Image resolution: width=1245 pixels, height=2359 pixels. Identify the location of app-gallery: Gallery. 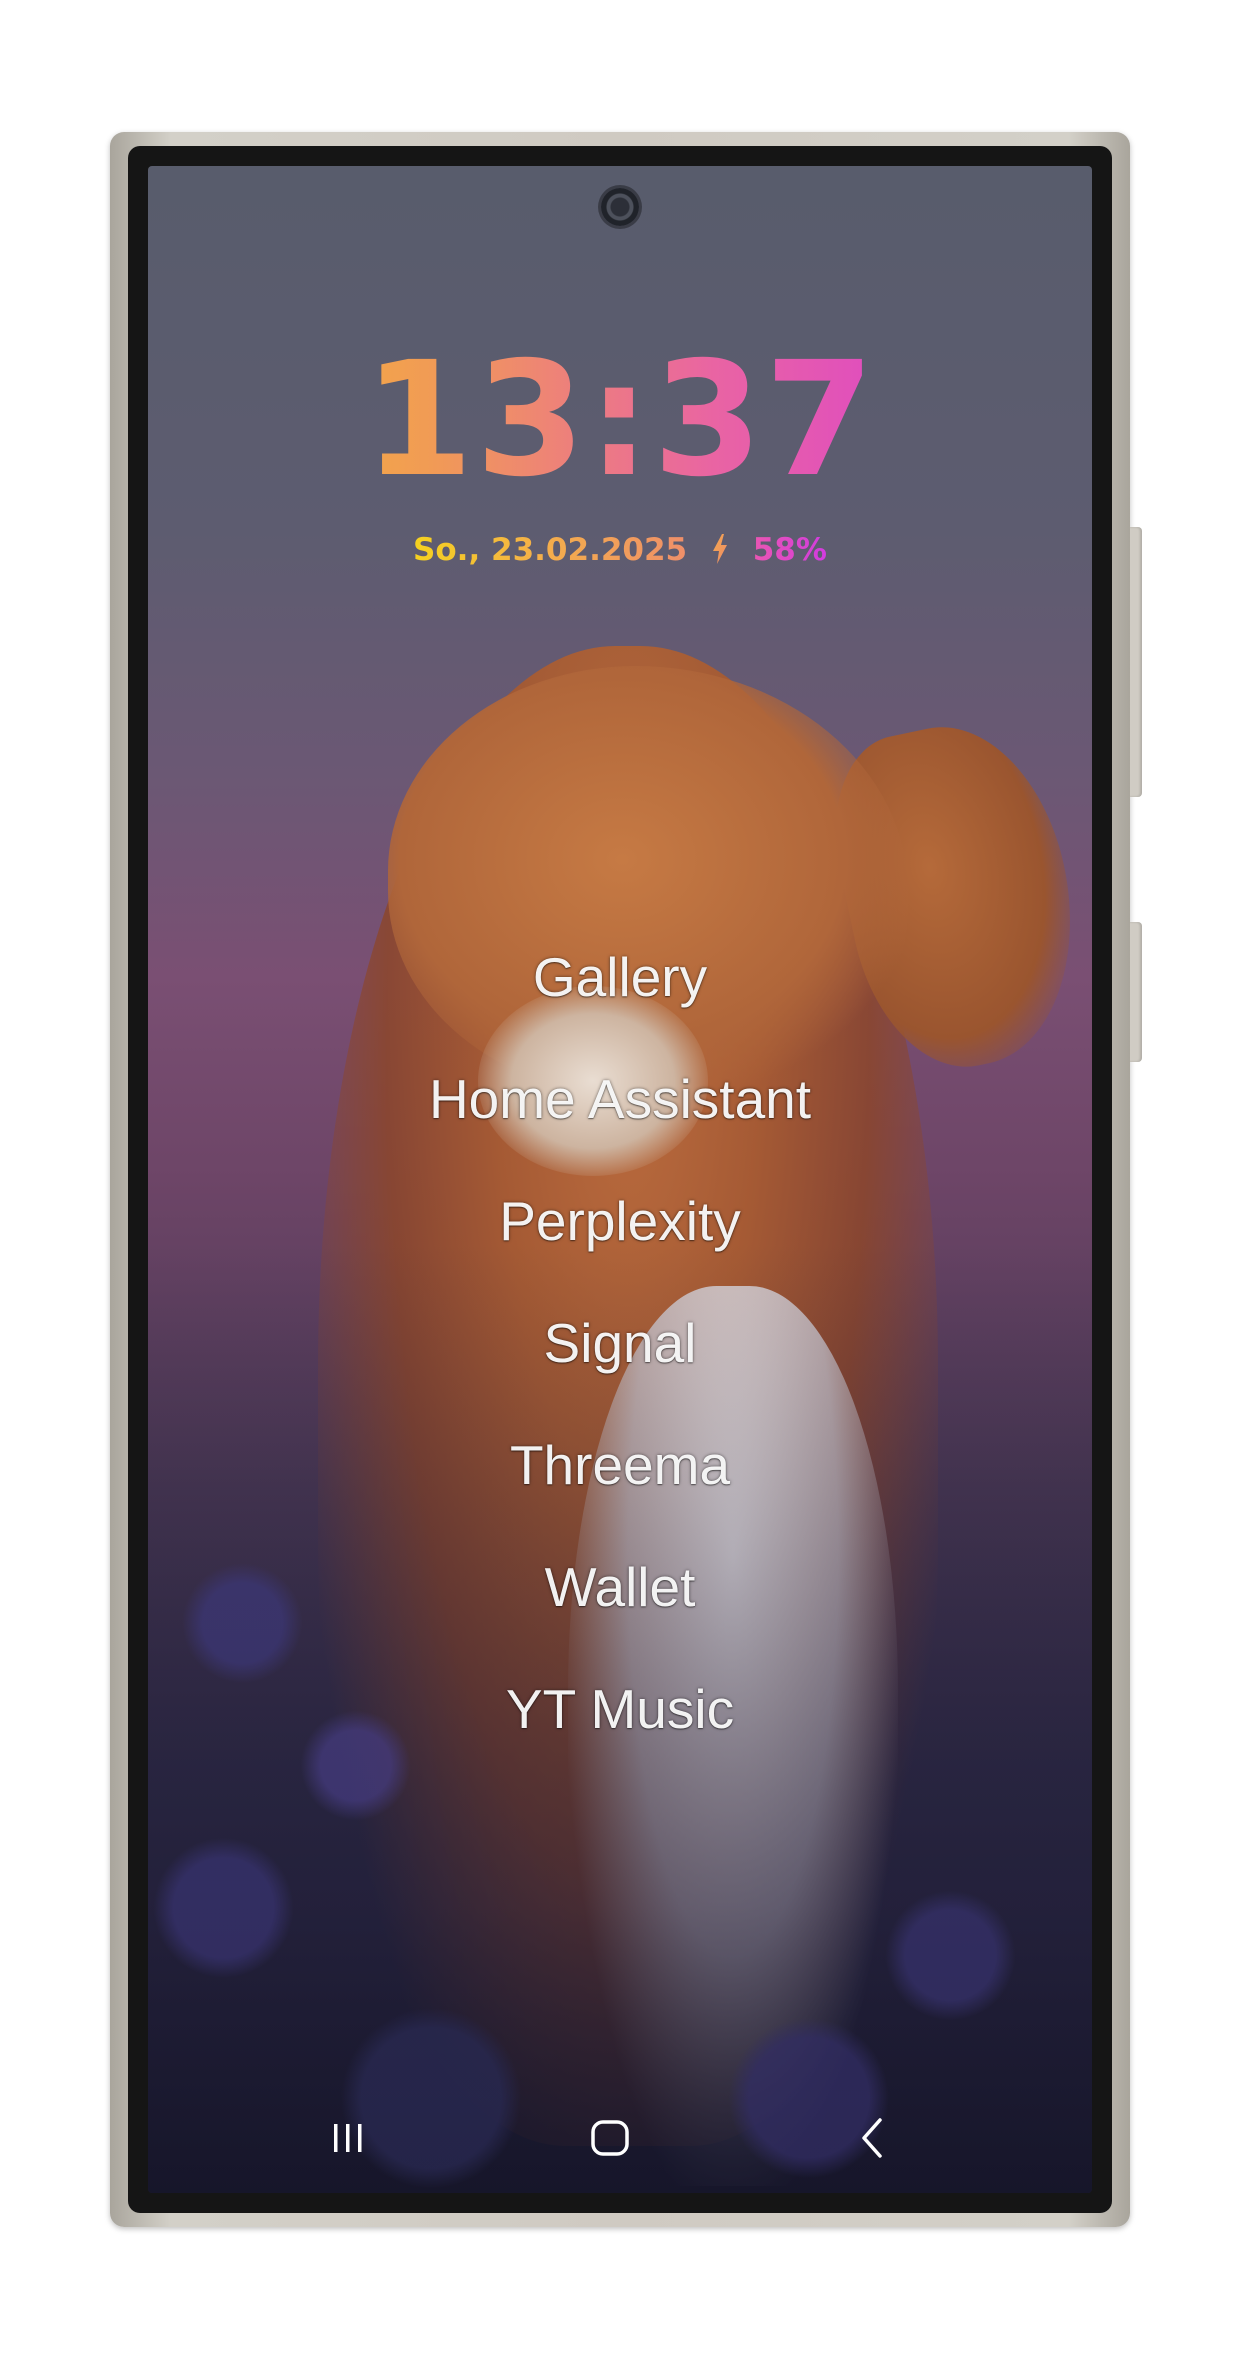
(620, 977).